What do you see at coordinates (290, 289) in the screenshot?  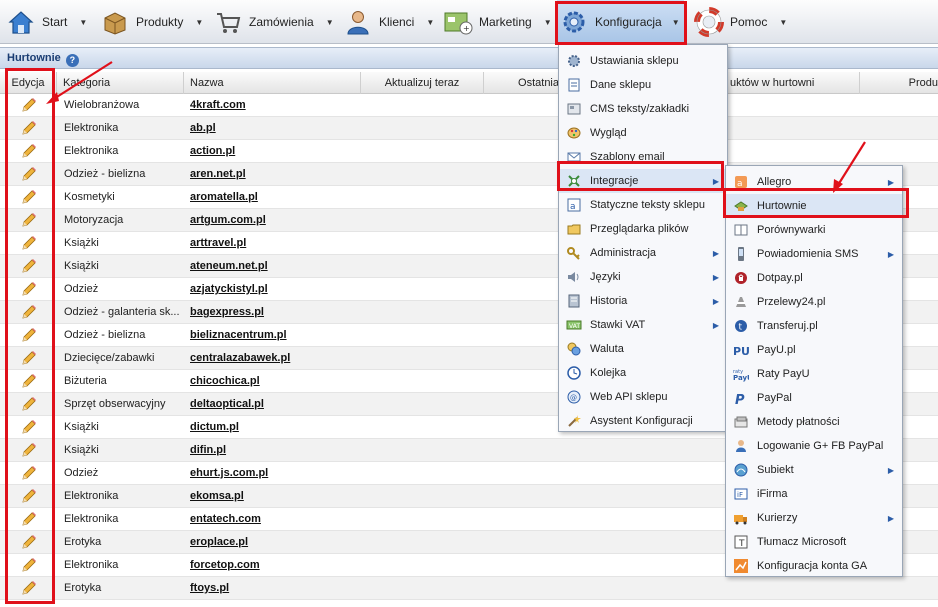 I see `wholesaler-name-link: azjatyckistyl.pl` at bounding box center [290, 289].